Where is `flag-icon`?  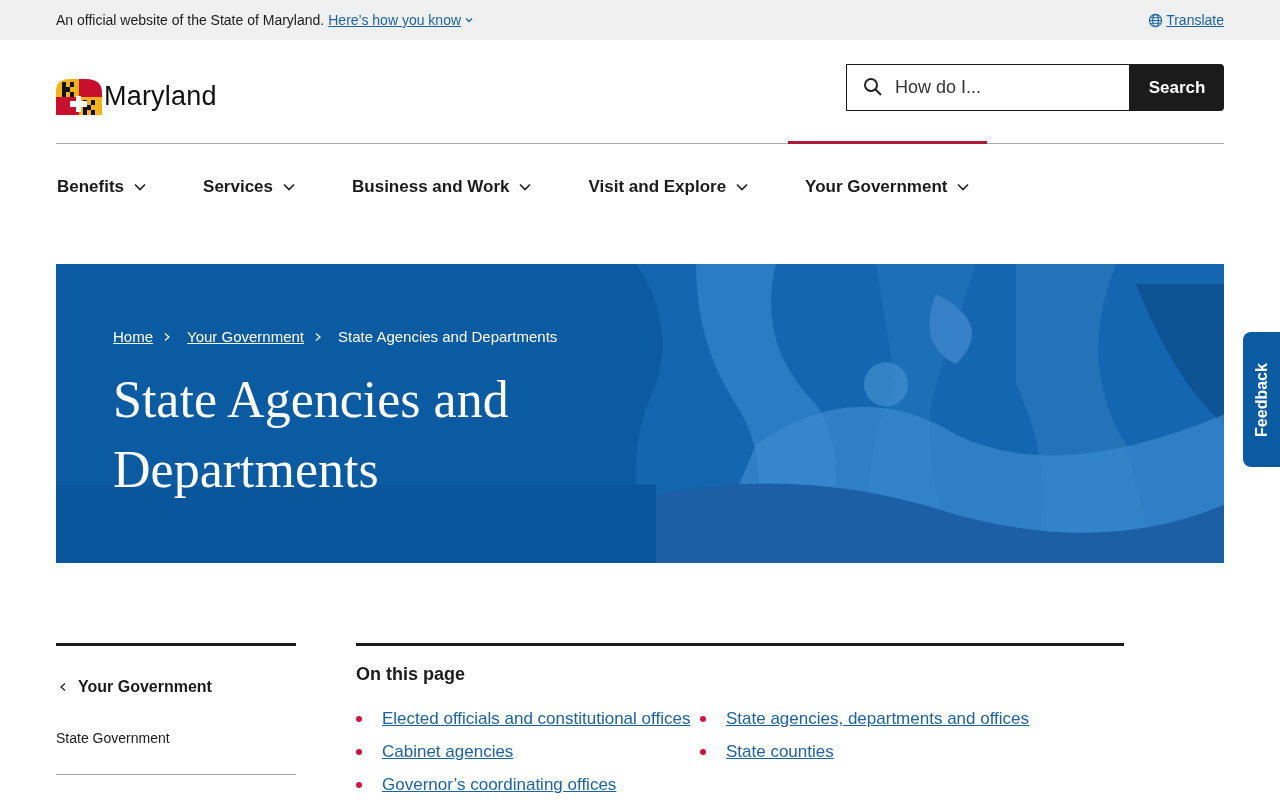
flag-icon is located at coordinates (79, 96).